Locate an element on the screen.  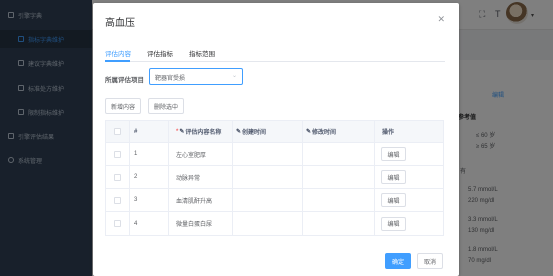
close-icon: ✕ is located at coordinates (441, 19).